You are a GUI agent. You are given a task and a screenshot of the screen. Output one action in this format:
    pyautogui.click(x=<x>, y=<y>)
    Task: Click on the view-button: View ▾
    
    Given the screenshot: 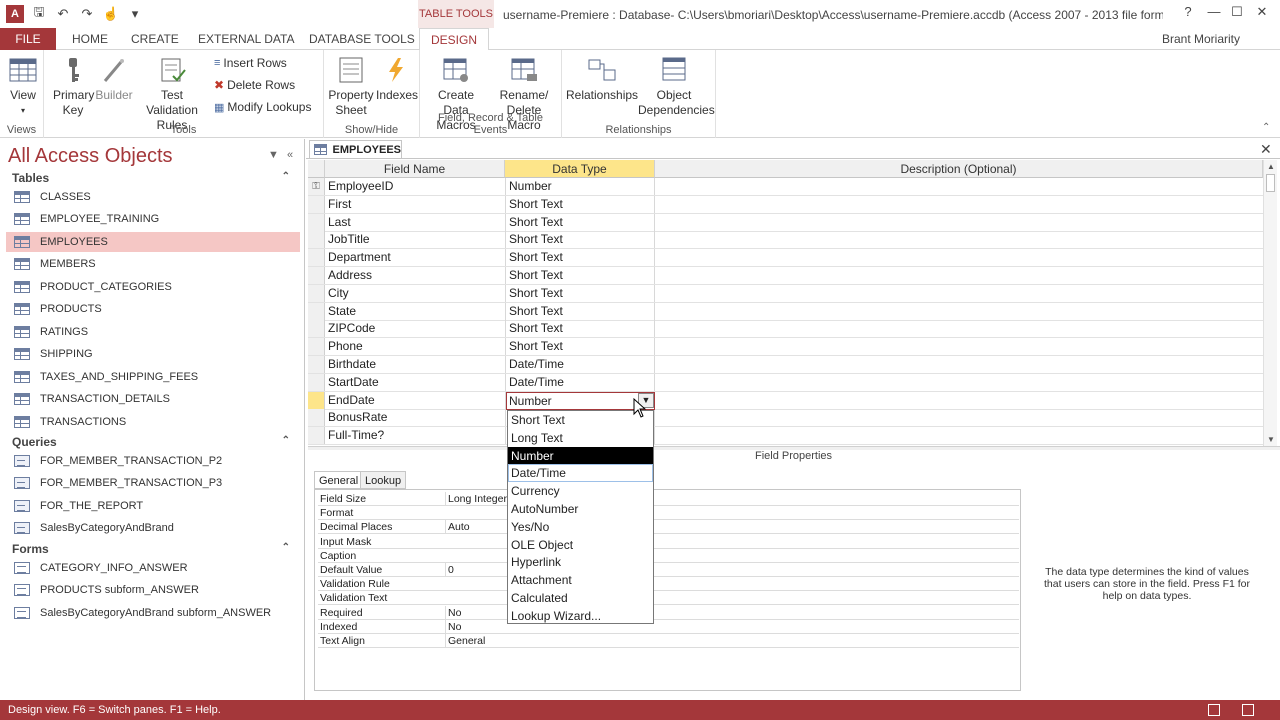 What is the action you would take?
    pyautogui.click(x=23, y=87)
    